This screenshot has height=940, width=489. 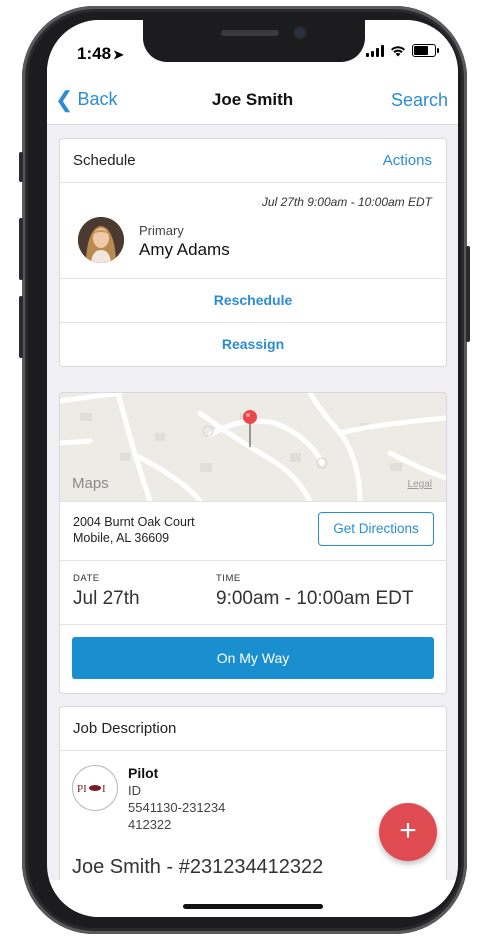 What do you see at coordinates (253, 344) in the screenshot?
I see `reassign-button: Reassign` at bounding box center [253, 344].